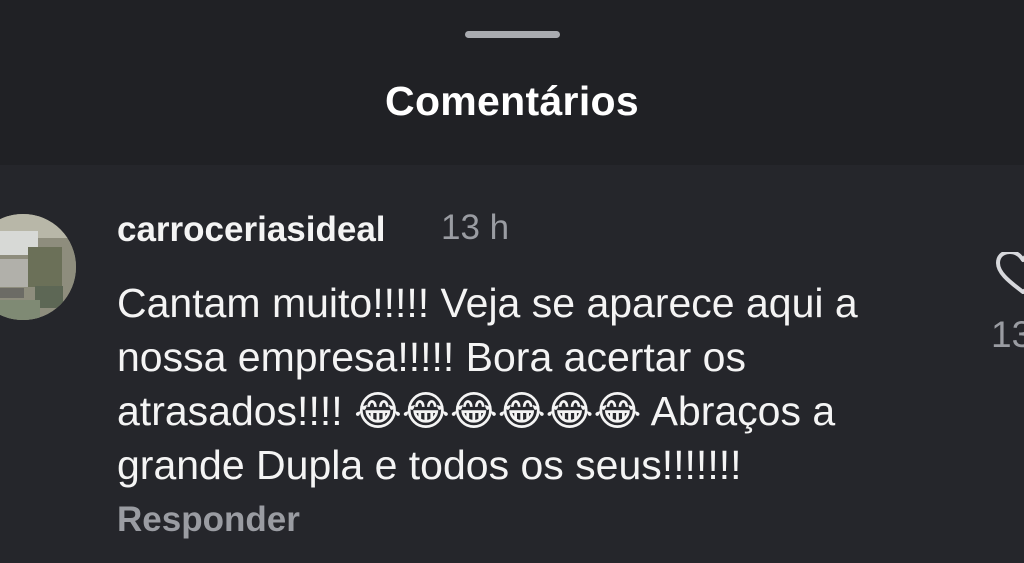  I want to click on like-count: 13, so click(1007, 334).